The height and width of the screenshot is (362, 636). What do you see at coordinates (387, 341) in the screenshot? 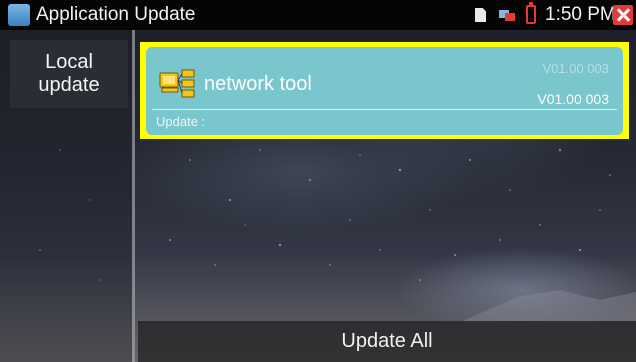
I see `update-all-button: Update All` at bounding box center [387, 341].